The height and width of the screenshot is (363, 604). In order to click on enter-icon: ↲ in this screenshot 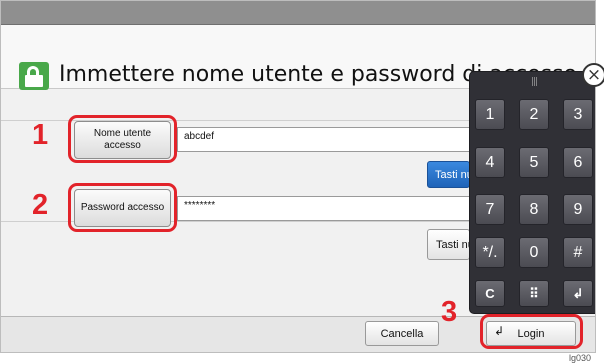, I will do `click(578, 293)`.